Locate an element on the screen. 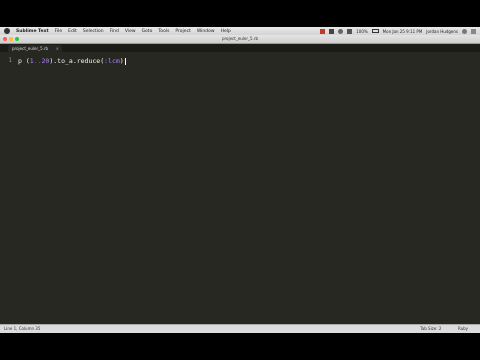 This screenshot has height=360, width=480. battery-percentage: 100% is located at coordinates (361, 31).